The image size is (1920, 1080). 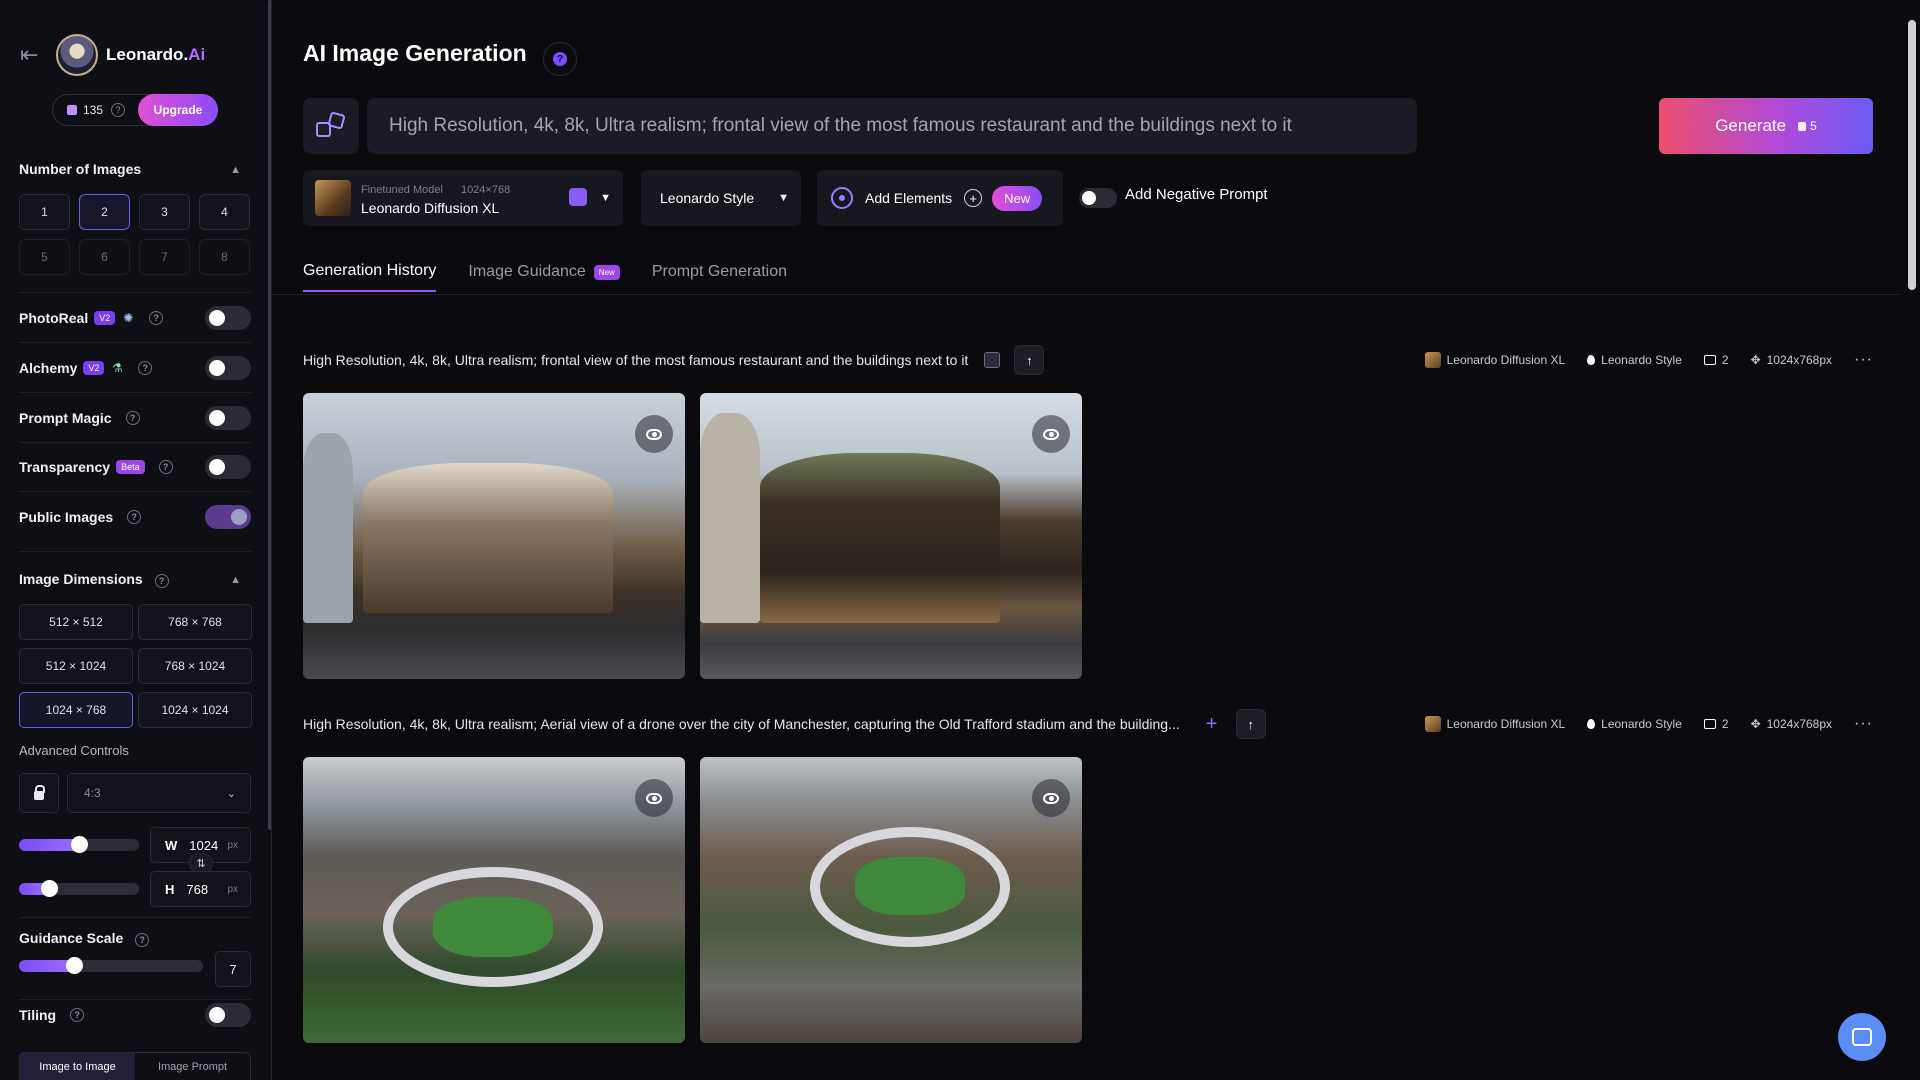 I want to click on swap-dimensions-icon: ⇅, so click(x=201, y=863).